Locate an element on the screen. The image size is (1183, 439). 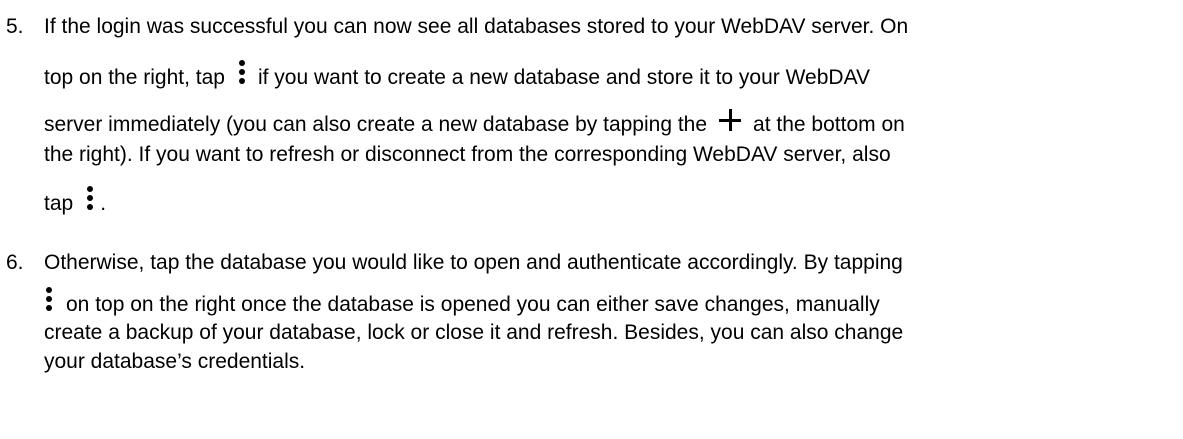
text-line: tap. is located at coordinates (75, 202).